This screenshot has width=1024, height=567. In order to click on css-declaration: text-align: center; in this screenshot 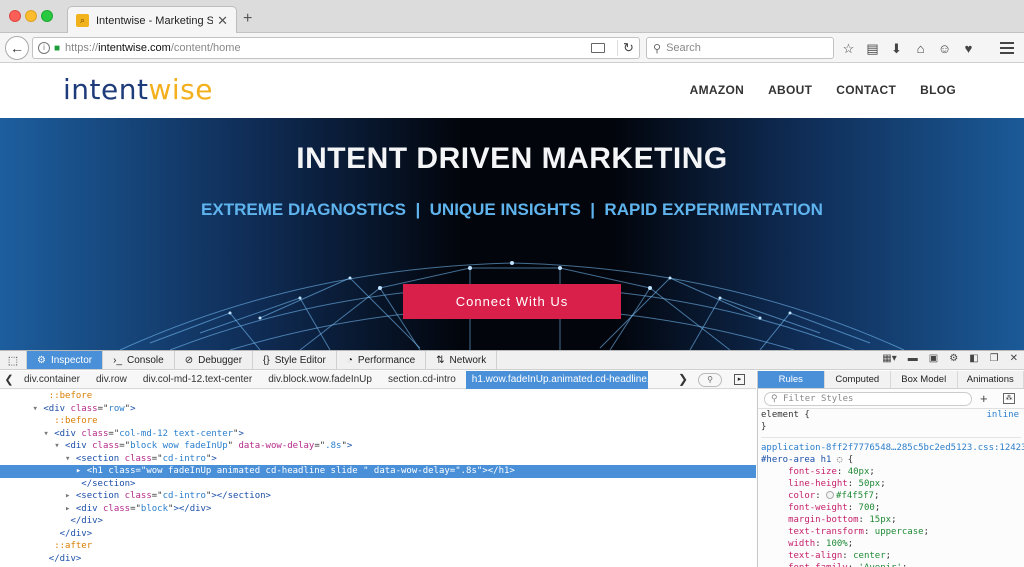, I will do `click(891, 556)`.